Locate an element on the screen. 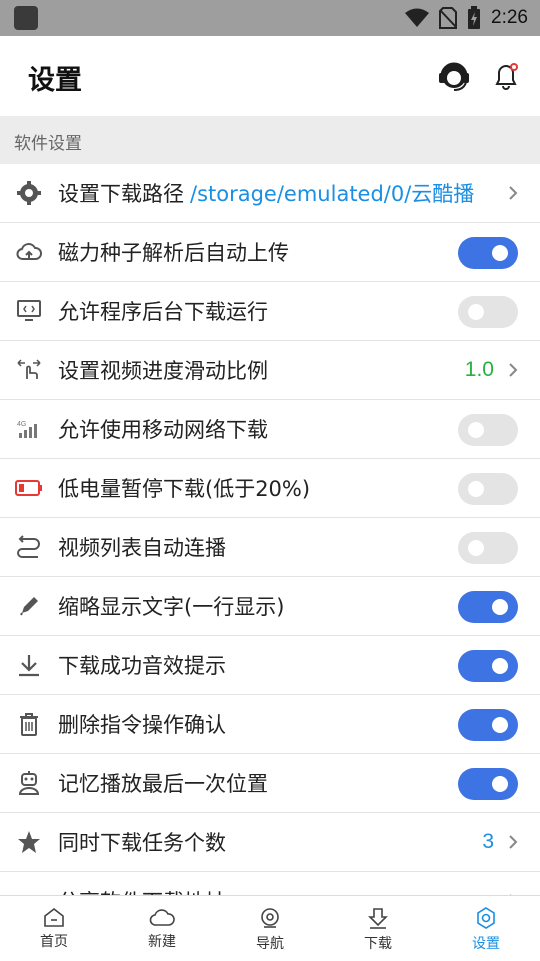 The width and height of the screenshot is (540, 961). trash-icon is located at coordinates (29, 724).